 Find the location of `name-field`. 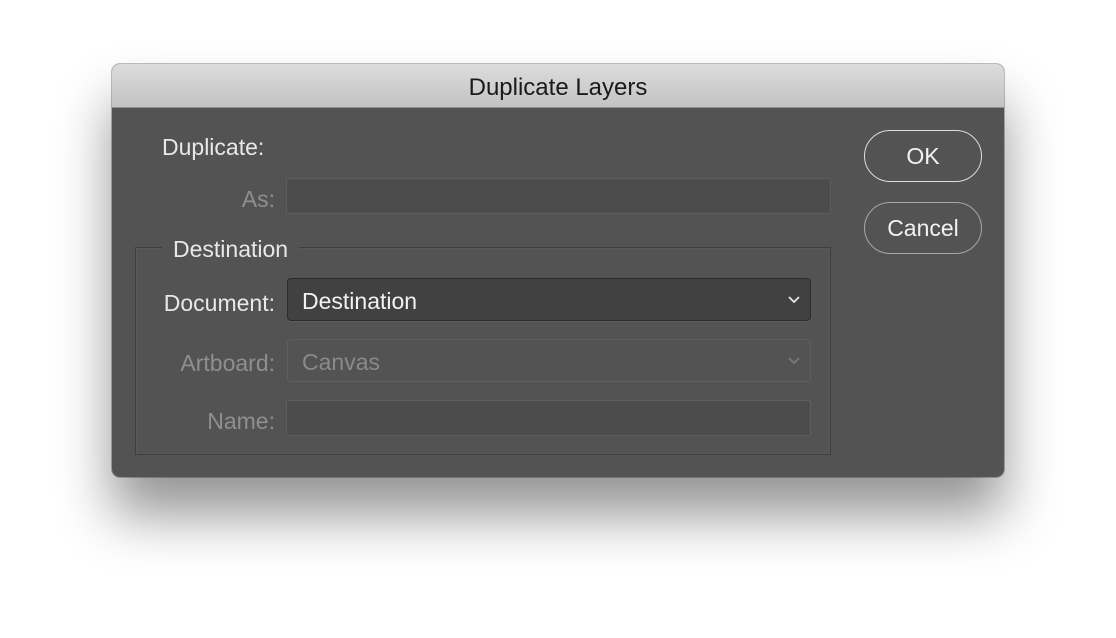

name-field is located at coordinates (548, 418).